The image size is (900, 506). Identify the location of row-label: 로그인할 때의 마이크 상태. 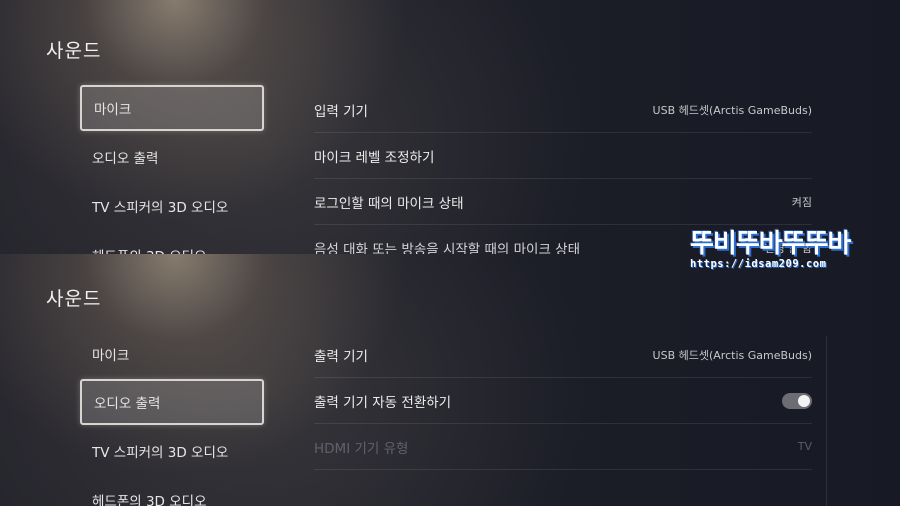
(389, 203).